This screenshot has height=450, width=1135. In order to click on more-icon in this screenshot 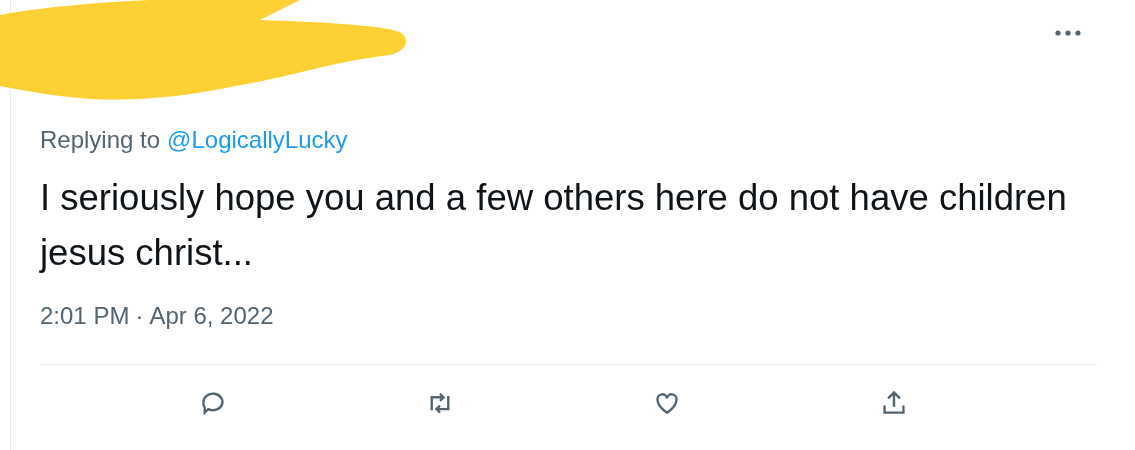, I will do `click(1068, 33)`.